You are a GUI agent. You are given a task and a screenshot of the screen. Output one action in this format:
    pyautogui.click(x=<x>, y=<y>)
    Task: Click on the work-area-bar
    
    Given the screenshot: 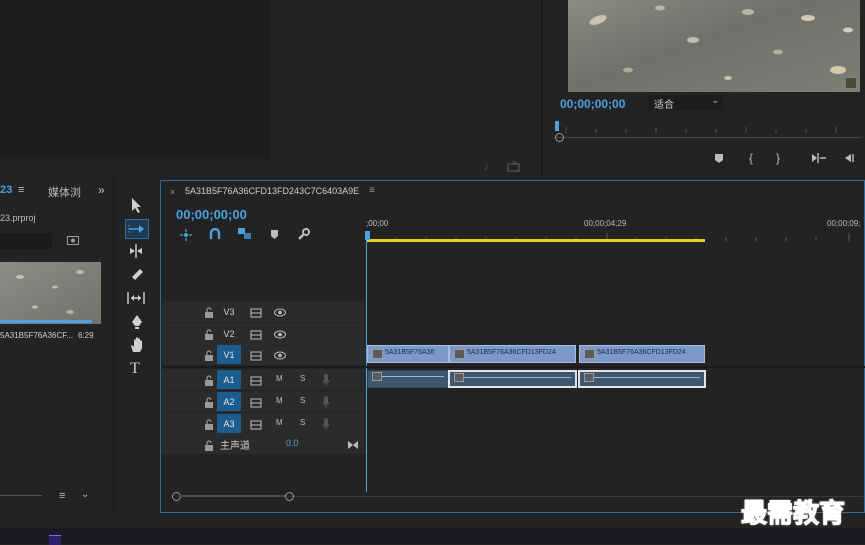 What is the action you would take?
    pyautogui.click(x=536, y=240)
    